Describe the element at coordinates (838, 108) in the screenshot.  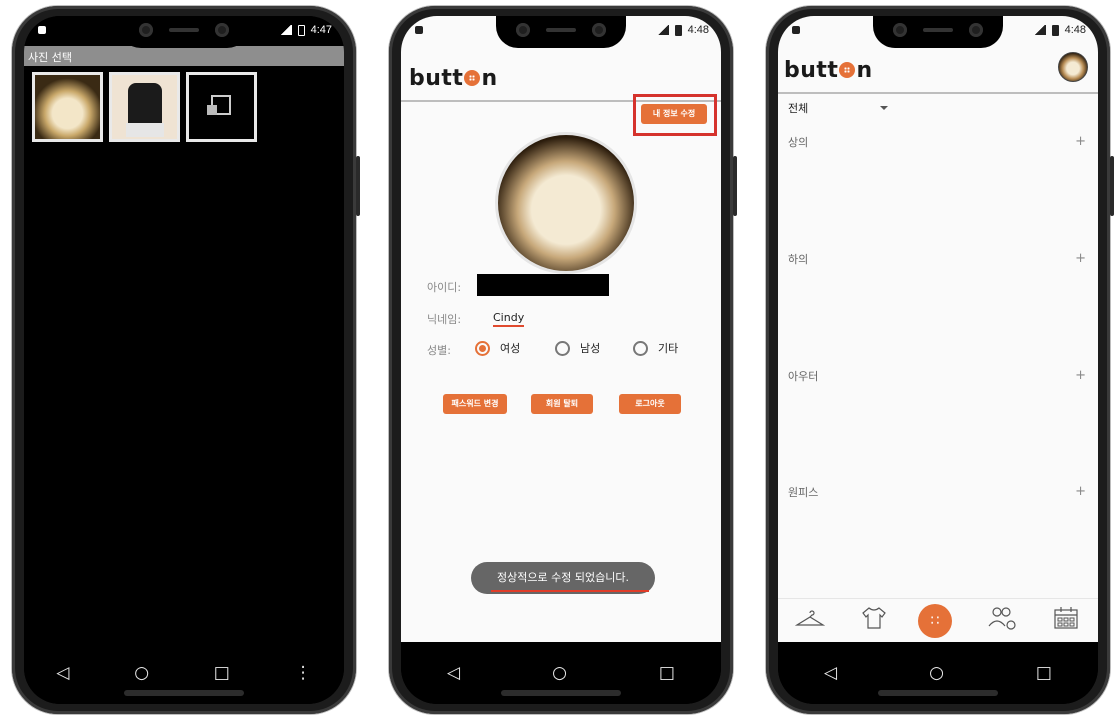
I see `category-filter-dropdown: 전체` at that location.